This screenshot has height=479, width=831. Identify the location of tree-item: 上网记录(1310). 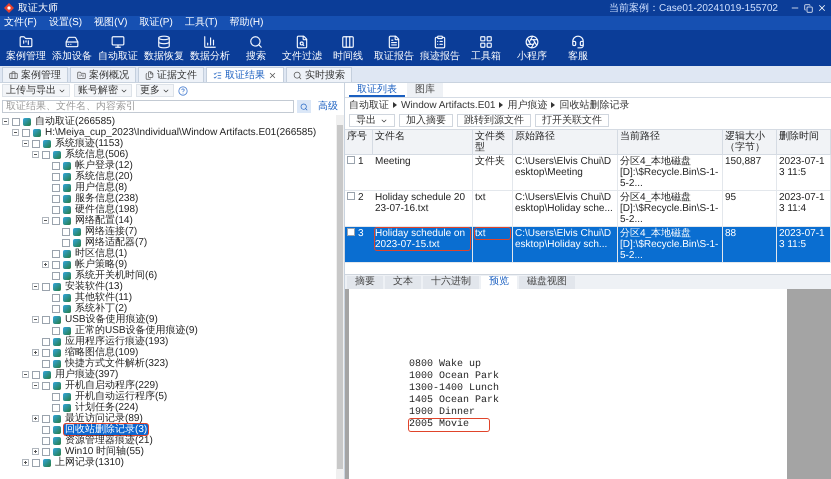
(89, 462).